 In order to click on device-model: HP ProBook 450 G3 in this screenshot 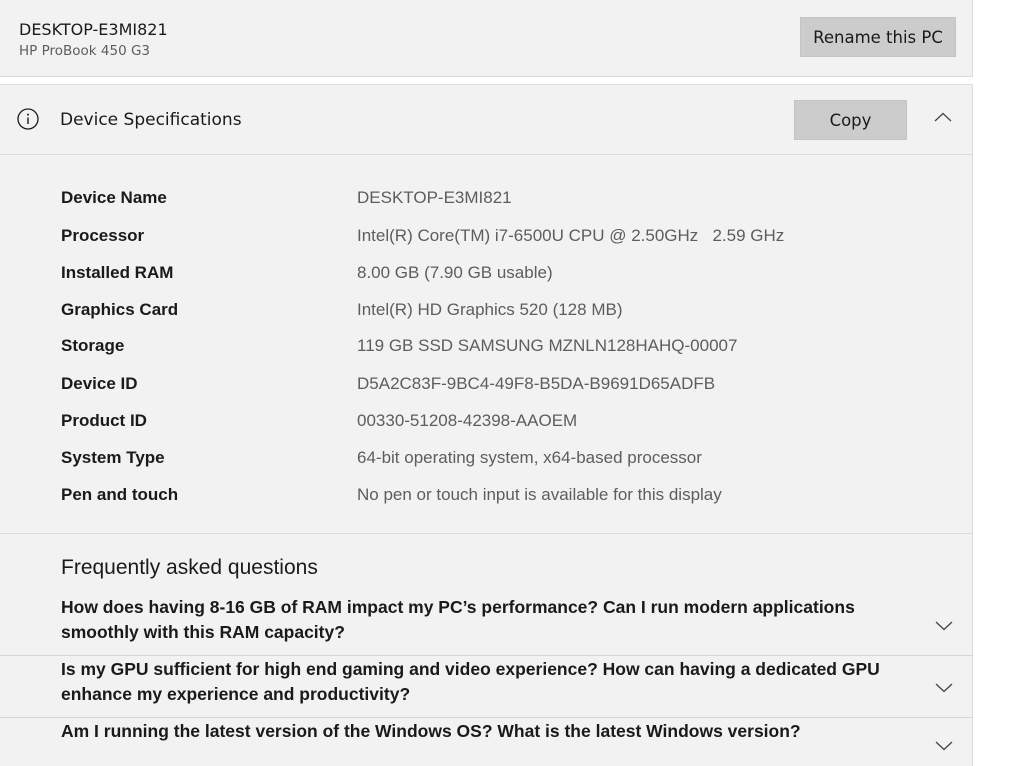, I will do `click(84, 51)`.